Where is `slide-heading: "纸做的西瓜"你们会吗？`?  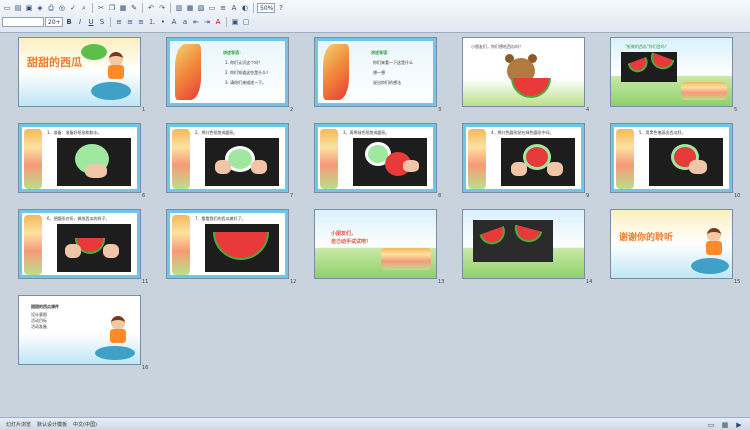
slide-heading: "纸做的西瓜"你们会吗？ is located at coordinates (647, 46).